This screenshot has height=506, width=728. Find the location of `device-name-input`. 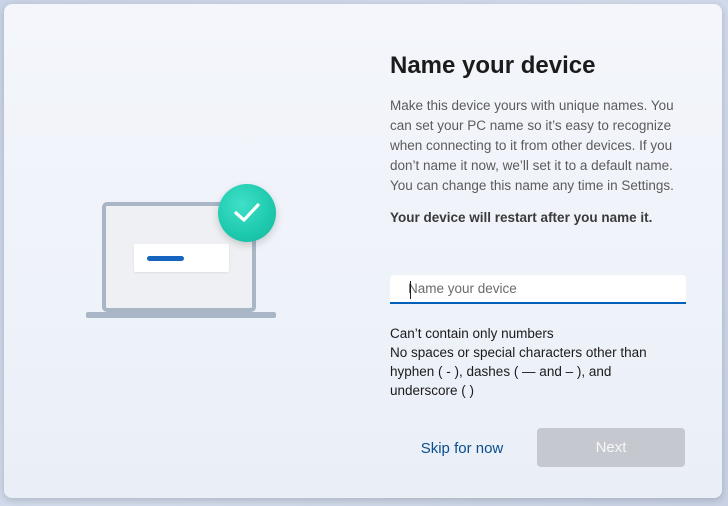

device-name-input is located at coordinates (538, 289).